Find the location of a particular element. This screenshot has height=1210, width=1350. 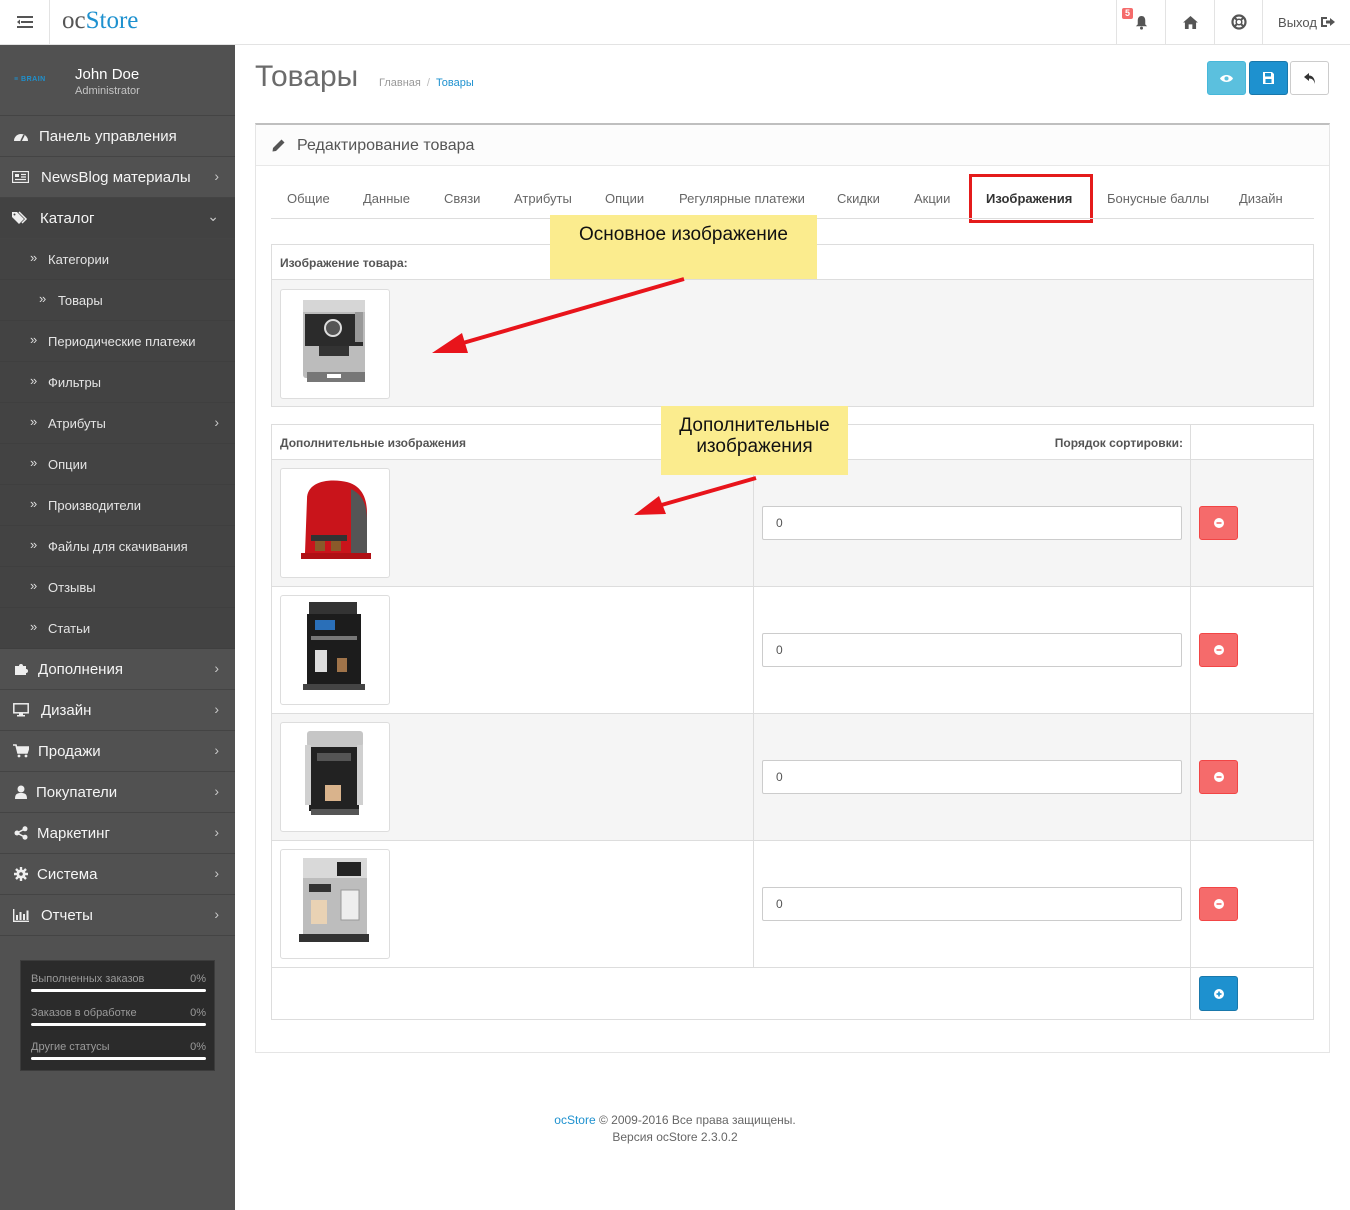

sidebar-item-dashboard: Панель управления is located at coordinates (117, 136).